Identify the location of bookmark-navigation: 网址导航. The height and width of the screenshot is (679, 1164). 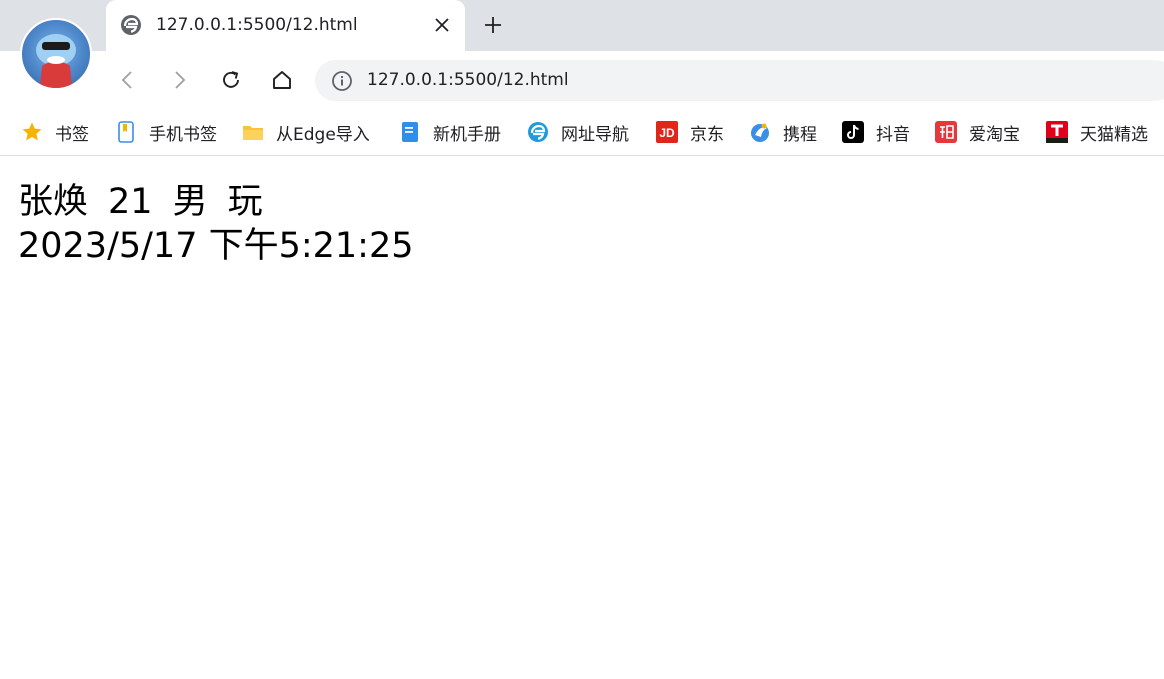
(578, 132).